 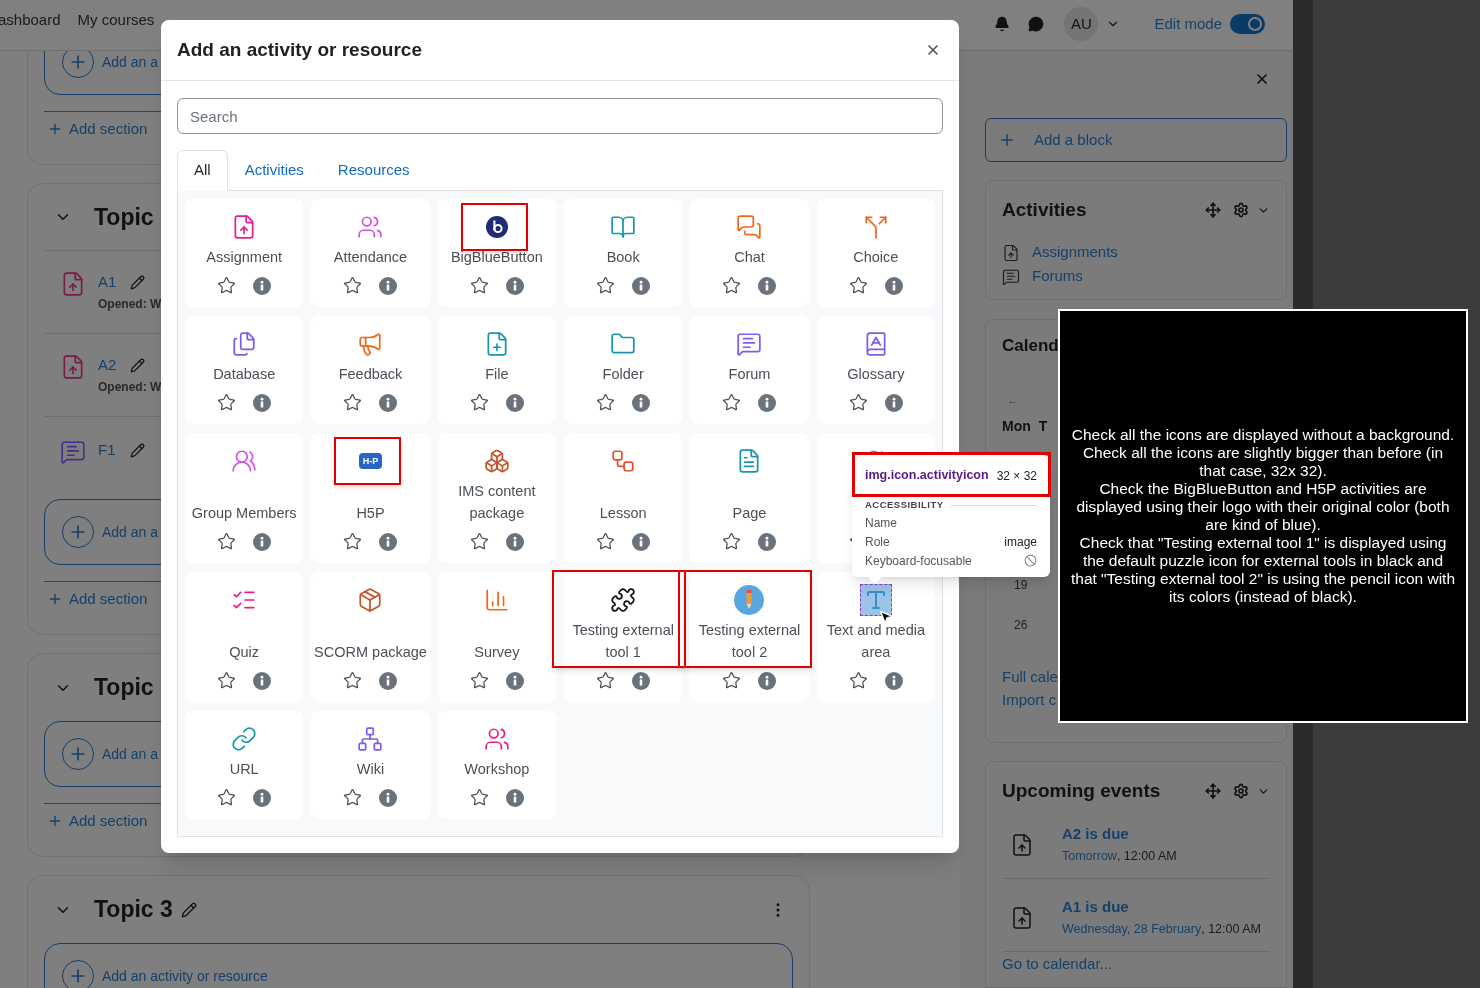 What do you see at coordinates (1015, 625) in the screenshot?
I see `calendar-day: 26` at bounding box center [1015, 625].